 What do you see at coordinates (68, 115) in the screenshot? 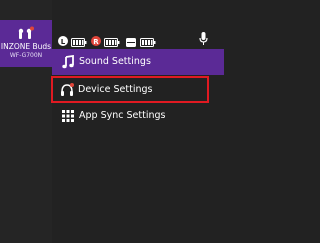
I see `grid-icon` at bounding box center [68, 115].